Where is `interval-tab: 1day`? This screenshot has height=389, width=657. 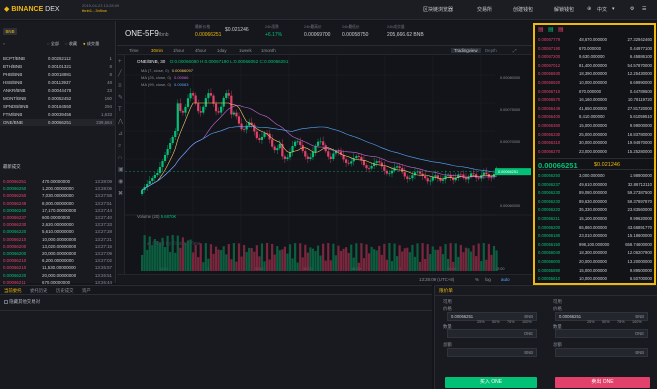 interval-tab: 1day is located at coordinates (222, 50).